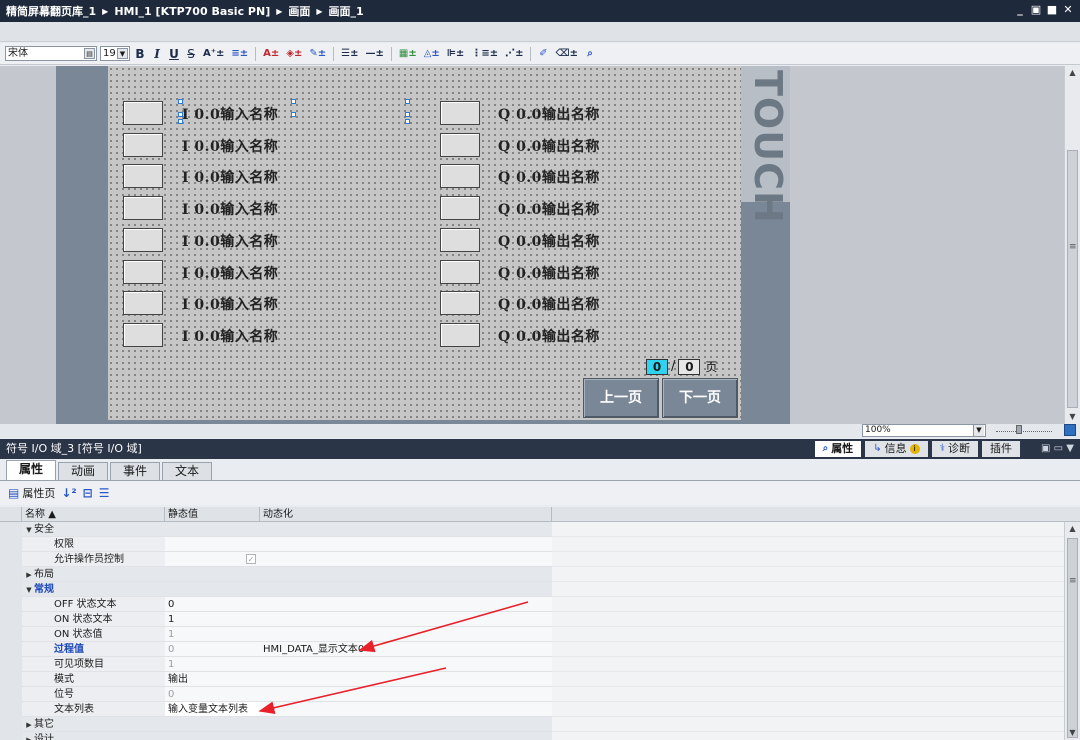 The image size is (1080, 740). What do you see at coordinates (157, 54) in the screenshot?
I see `italic-button: I` at bounding box center [157, 54].